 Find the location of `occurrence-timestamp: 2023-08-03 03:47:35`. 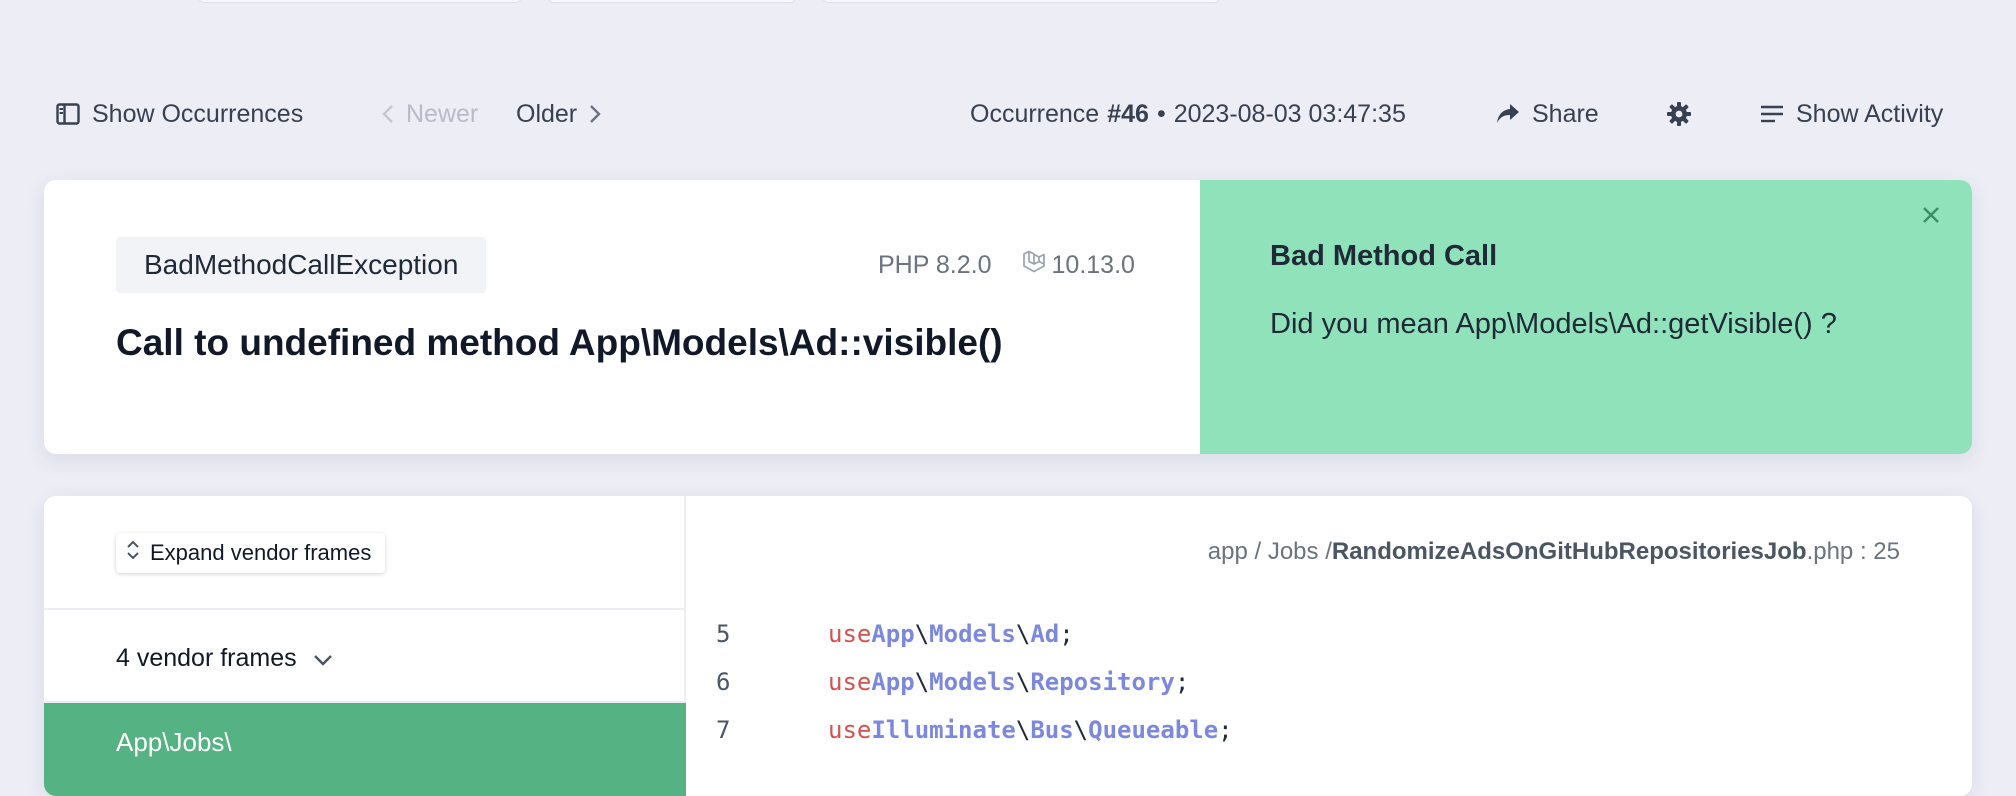

occurrence-timestamp: 2023-08-03 03:47:35 is located at coordinates (1289, 113).